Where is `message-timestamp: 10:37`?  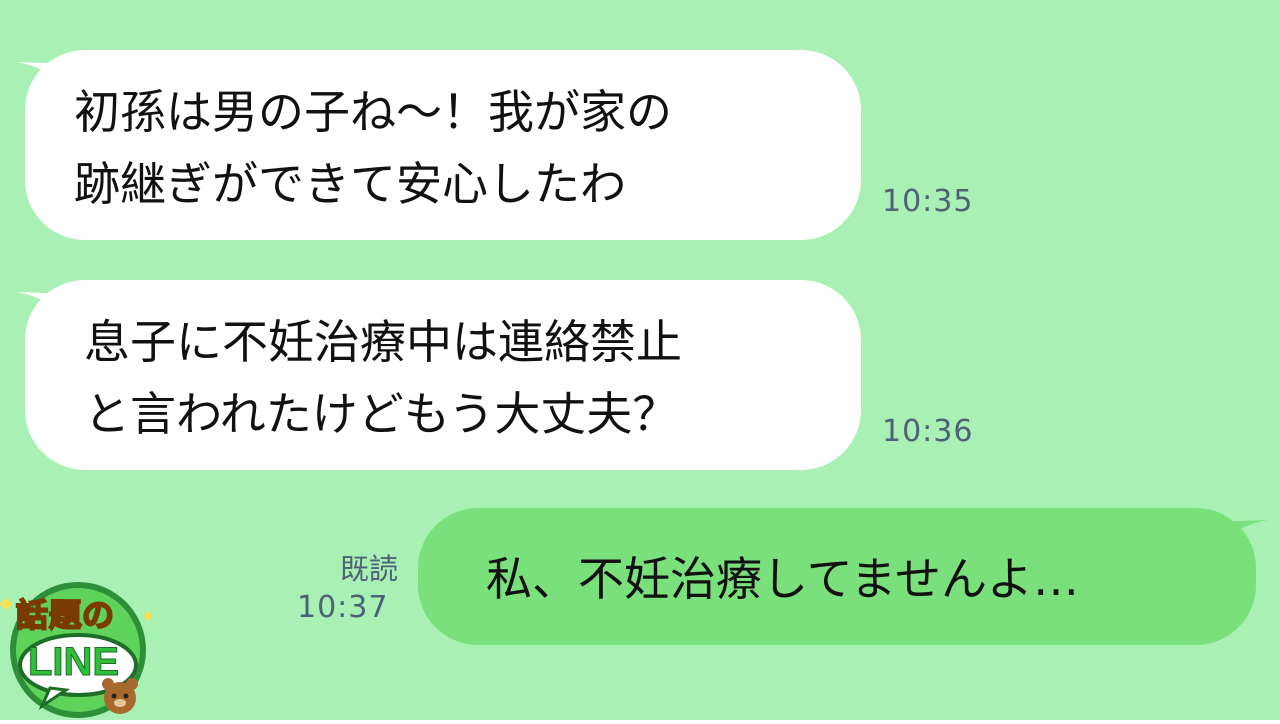 message-timestamp: 10:37 is located at coordinates (343, 607).